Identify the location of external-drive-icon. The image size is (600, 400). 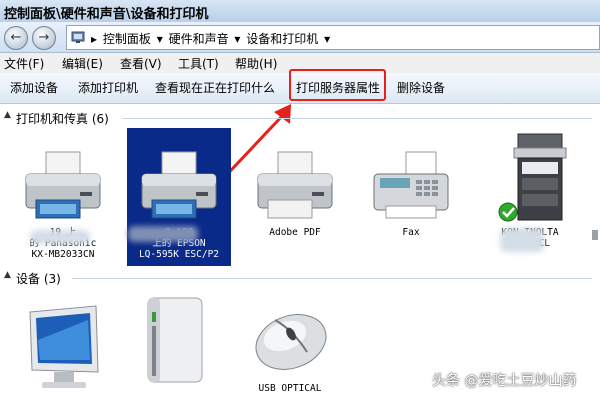
(175, 340).